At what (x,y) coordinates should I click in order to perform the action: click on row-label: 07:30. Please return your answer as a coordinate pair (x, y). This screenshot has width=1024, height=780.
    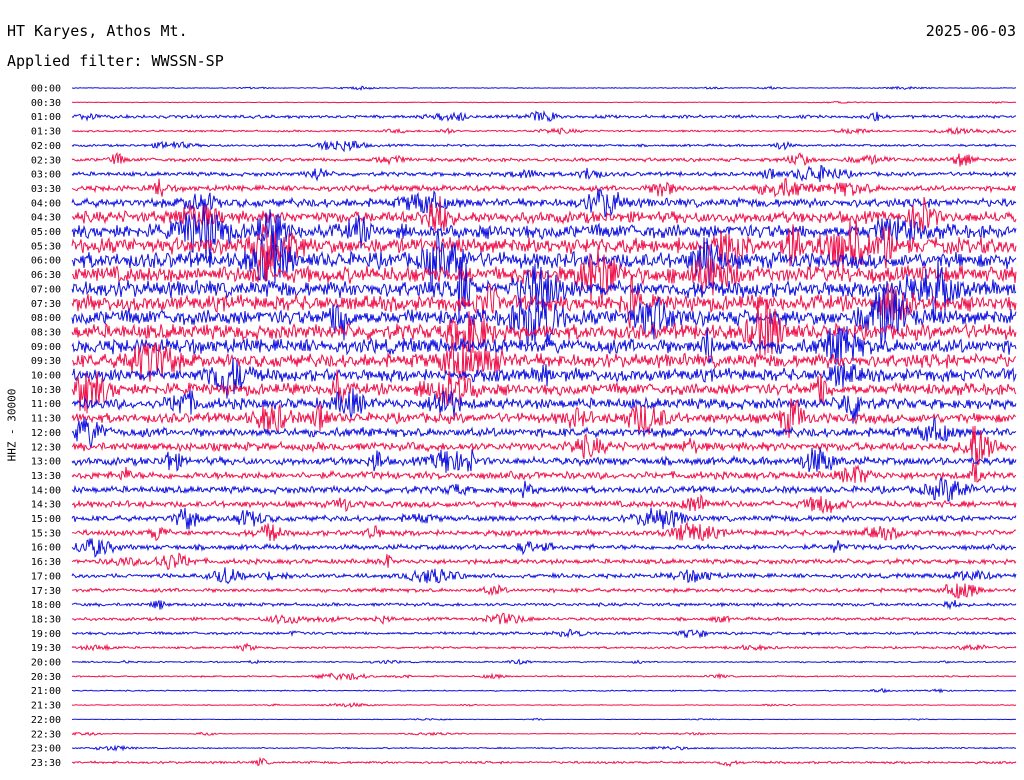
    Looking at the image, I should click on (46, 304).